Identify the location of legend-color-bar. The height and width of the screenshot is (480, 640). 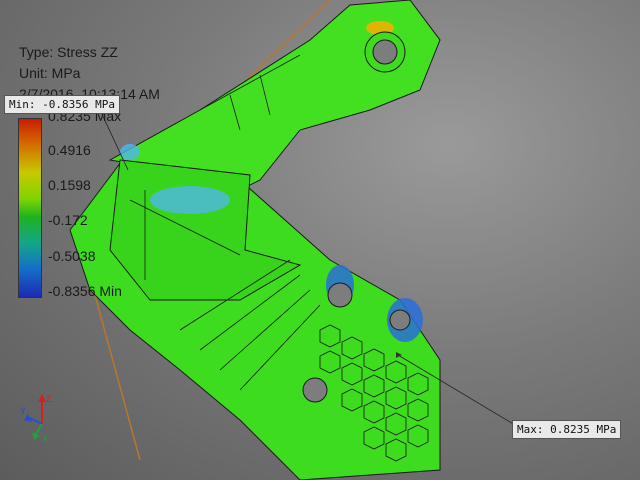
(30, 208).